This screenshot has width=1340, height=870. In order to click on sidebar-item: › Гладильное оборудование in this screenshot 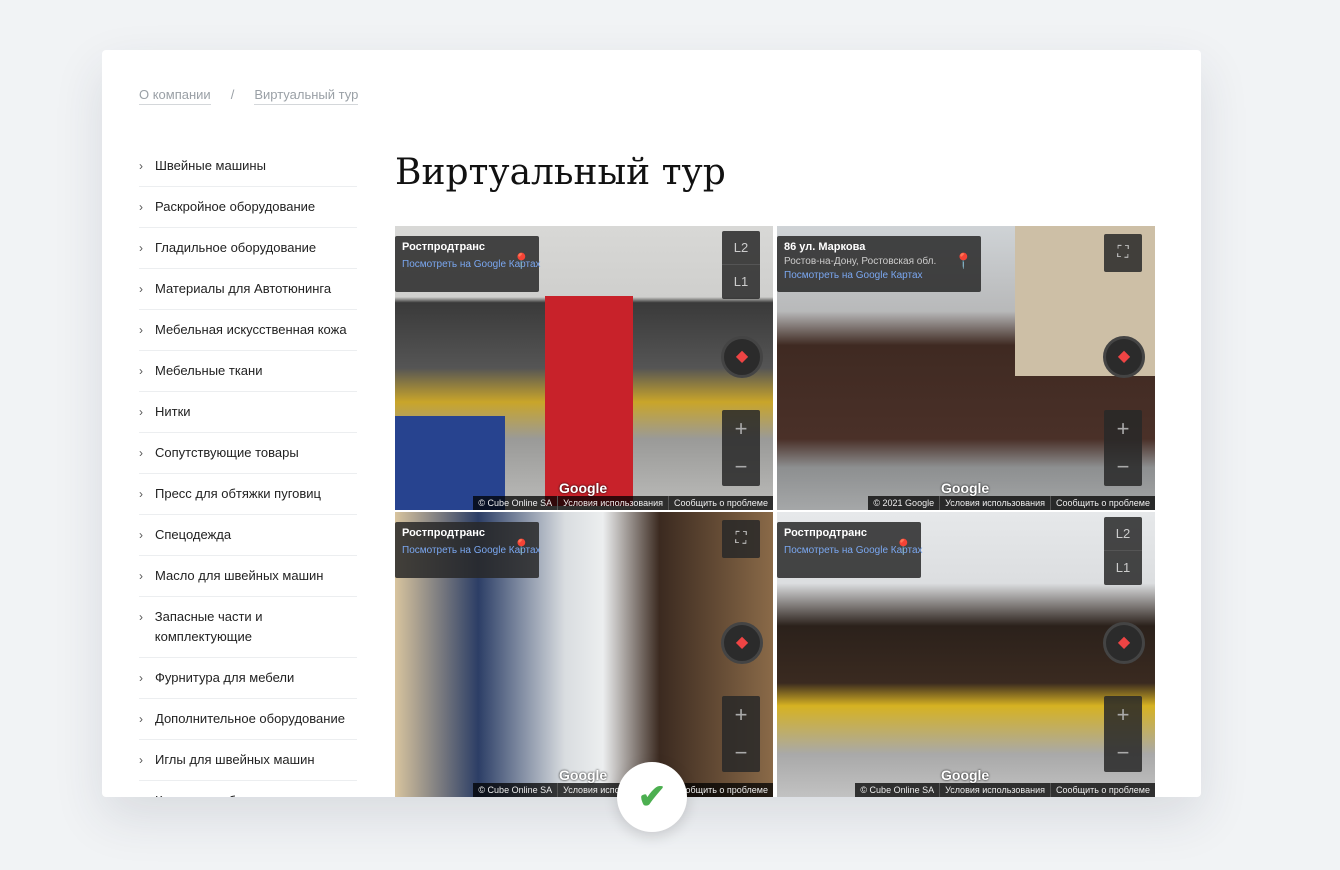, I will do `click(248, 253)`.